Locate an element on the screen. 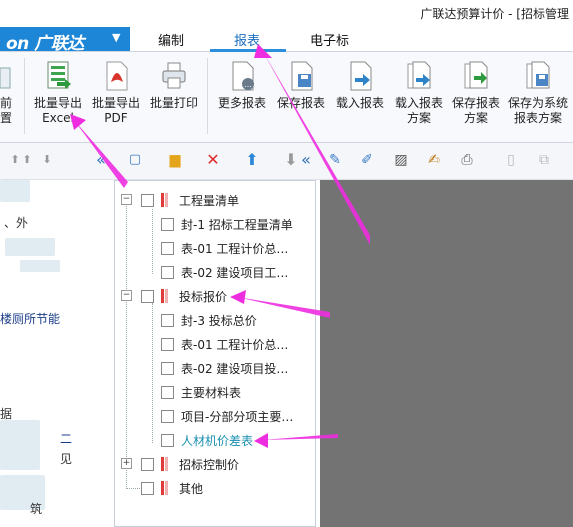 The image size is (573, 527). left-tree-text: 筑 is located at coordinates (36, 508).